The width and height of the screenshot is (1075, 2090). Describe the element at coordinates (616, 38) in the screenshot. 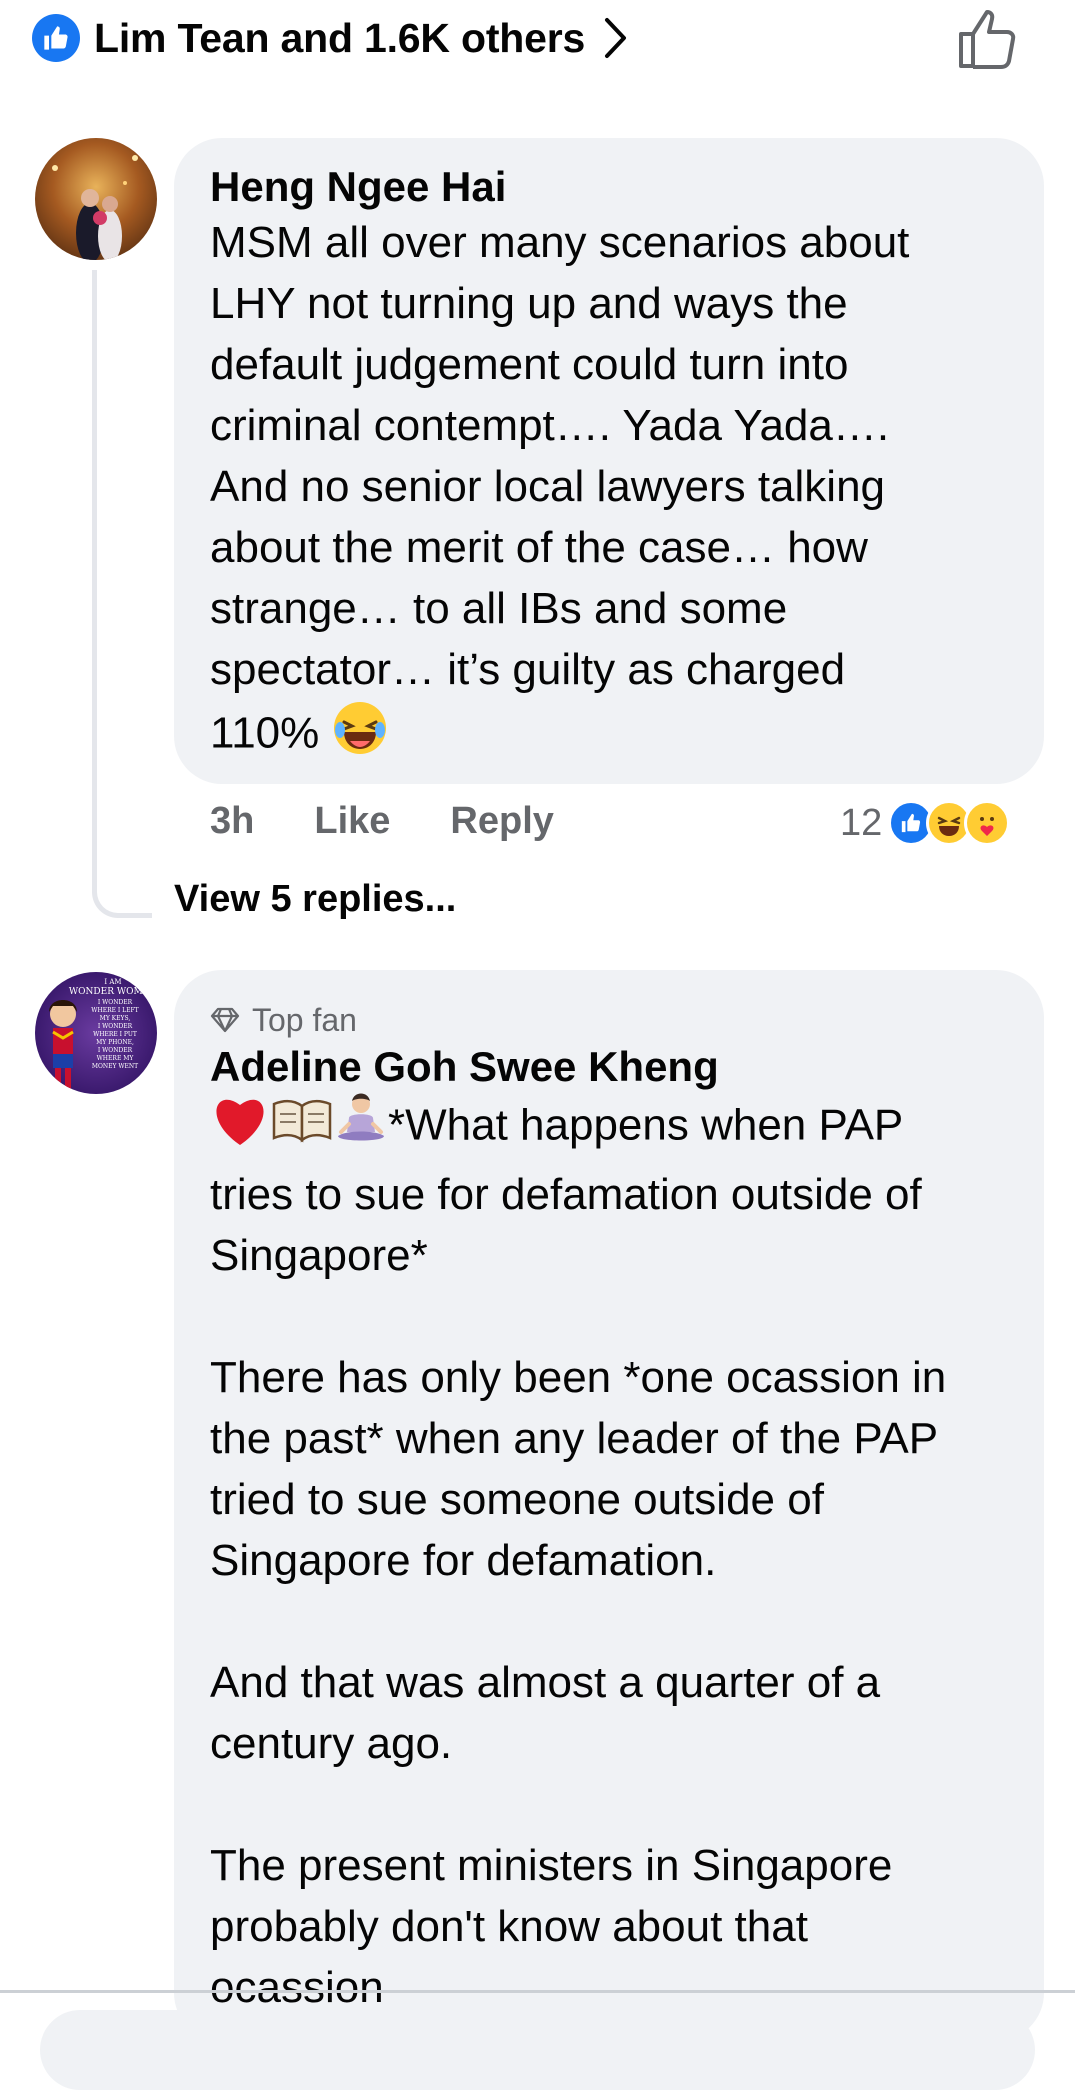

I see `chevron-right-icon` at that location.